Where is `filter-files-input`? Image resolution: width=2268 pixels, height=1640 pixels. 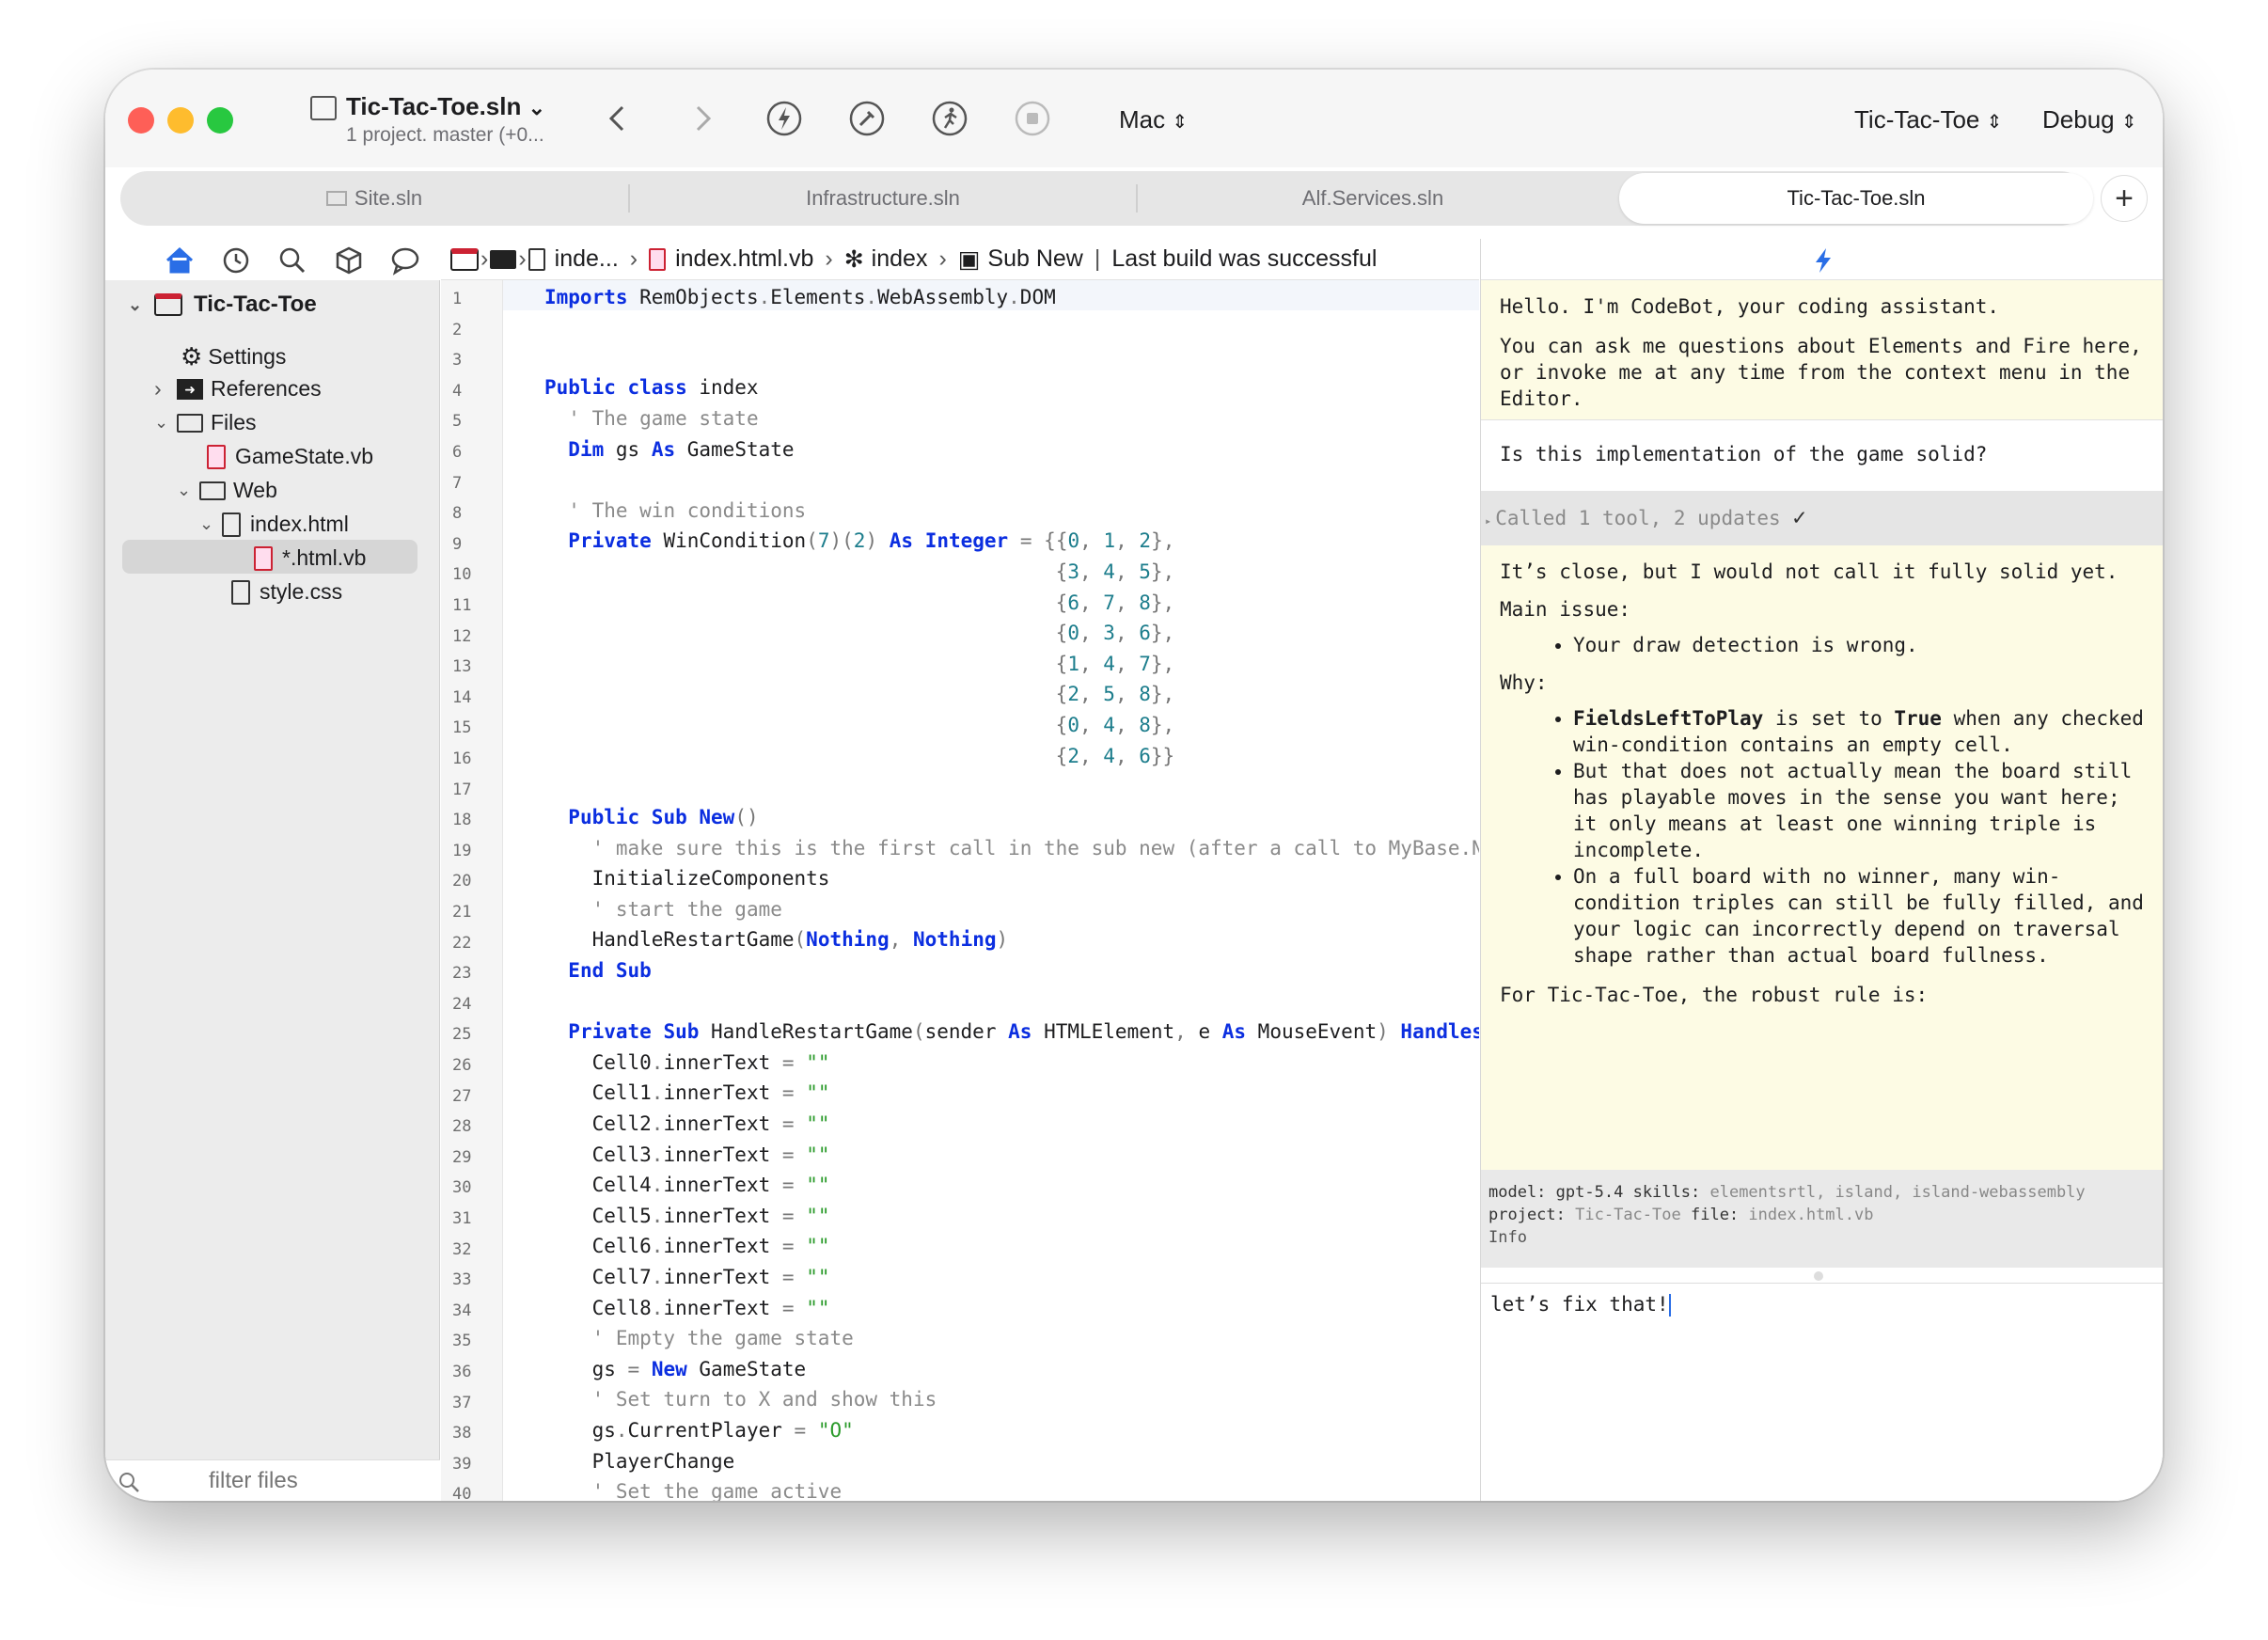
filter-files-input is located at coordinates (288, 1481).